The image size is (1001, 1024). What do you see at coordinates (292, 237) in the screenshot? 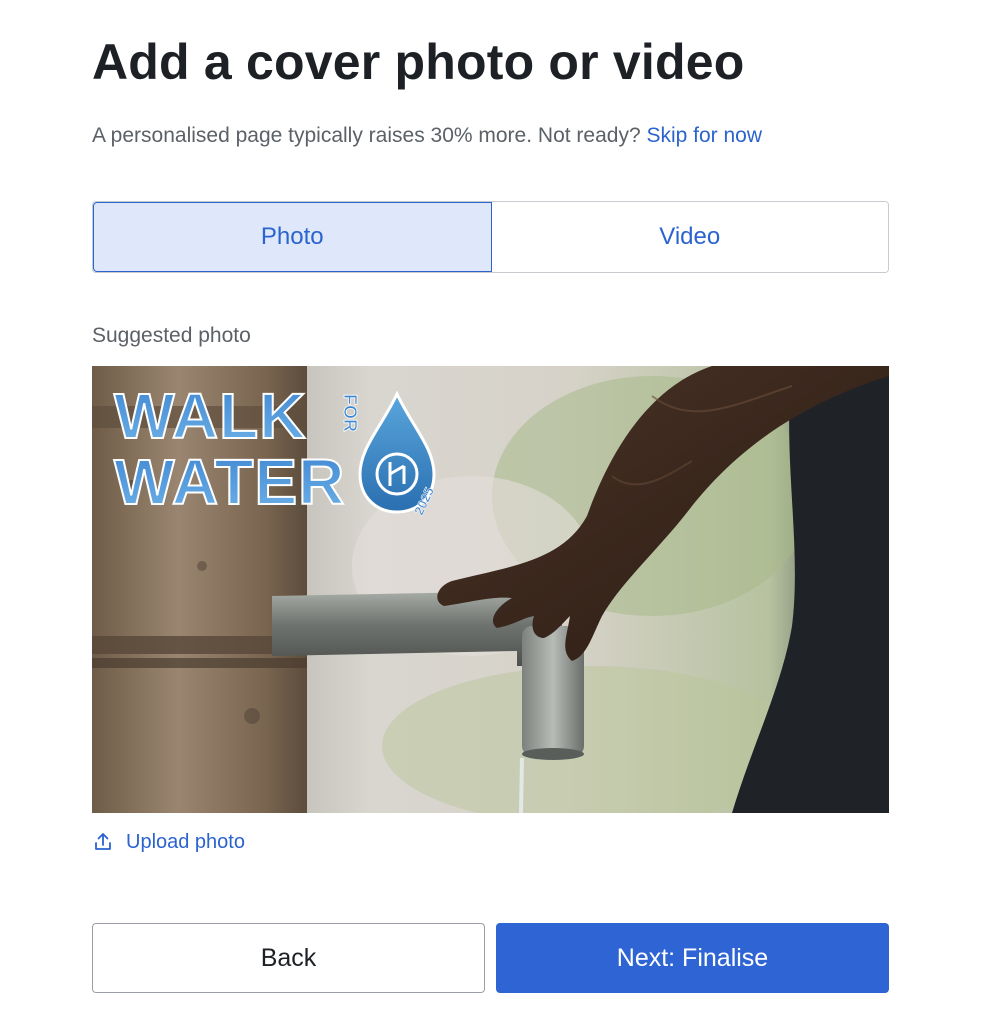
I see `photo-tab: Photo` at bounding box center [292, 237].